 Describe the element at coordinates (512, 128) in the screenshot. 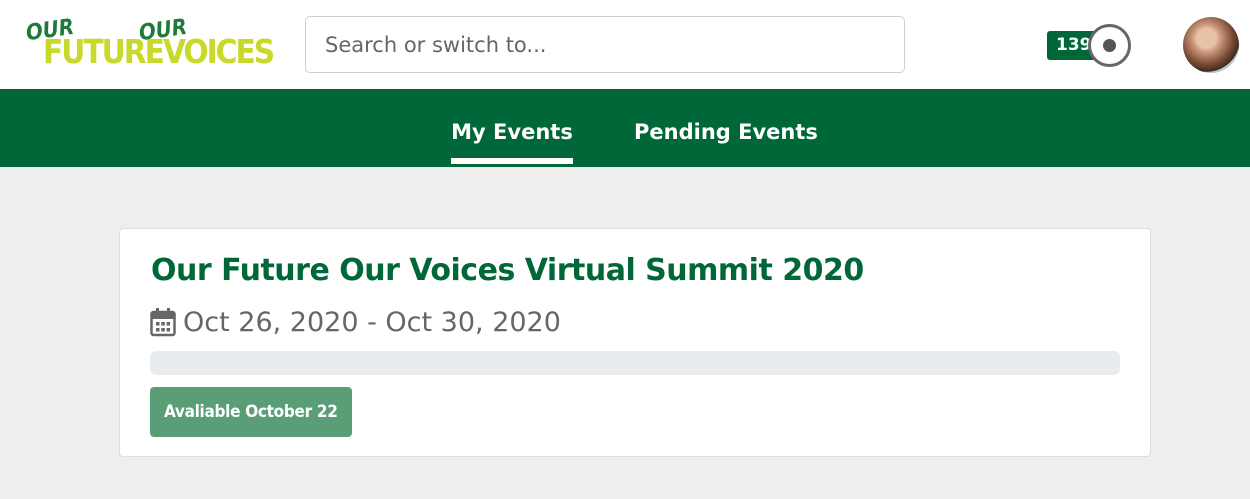

I see `tab-my-events: My Events` at that location.